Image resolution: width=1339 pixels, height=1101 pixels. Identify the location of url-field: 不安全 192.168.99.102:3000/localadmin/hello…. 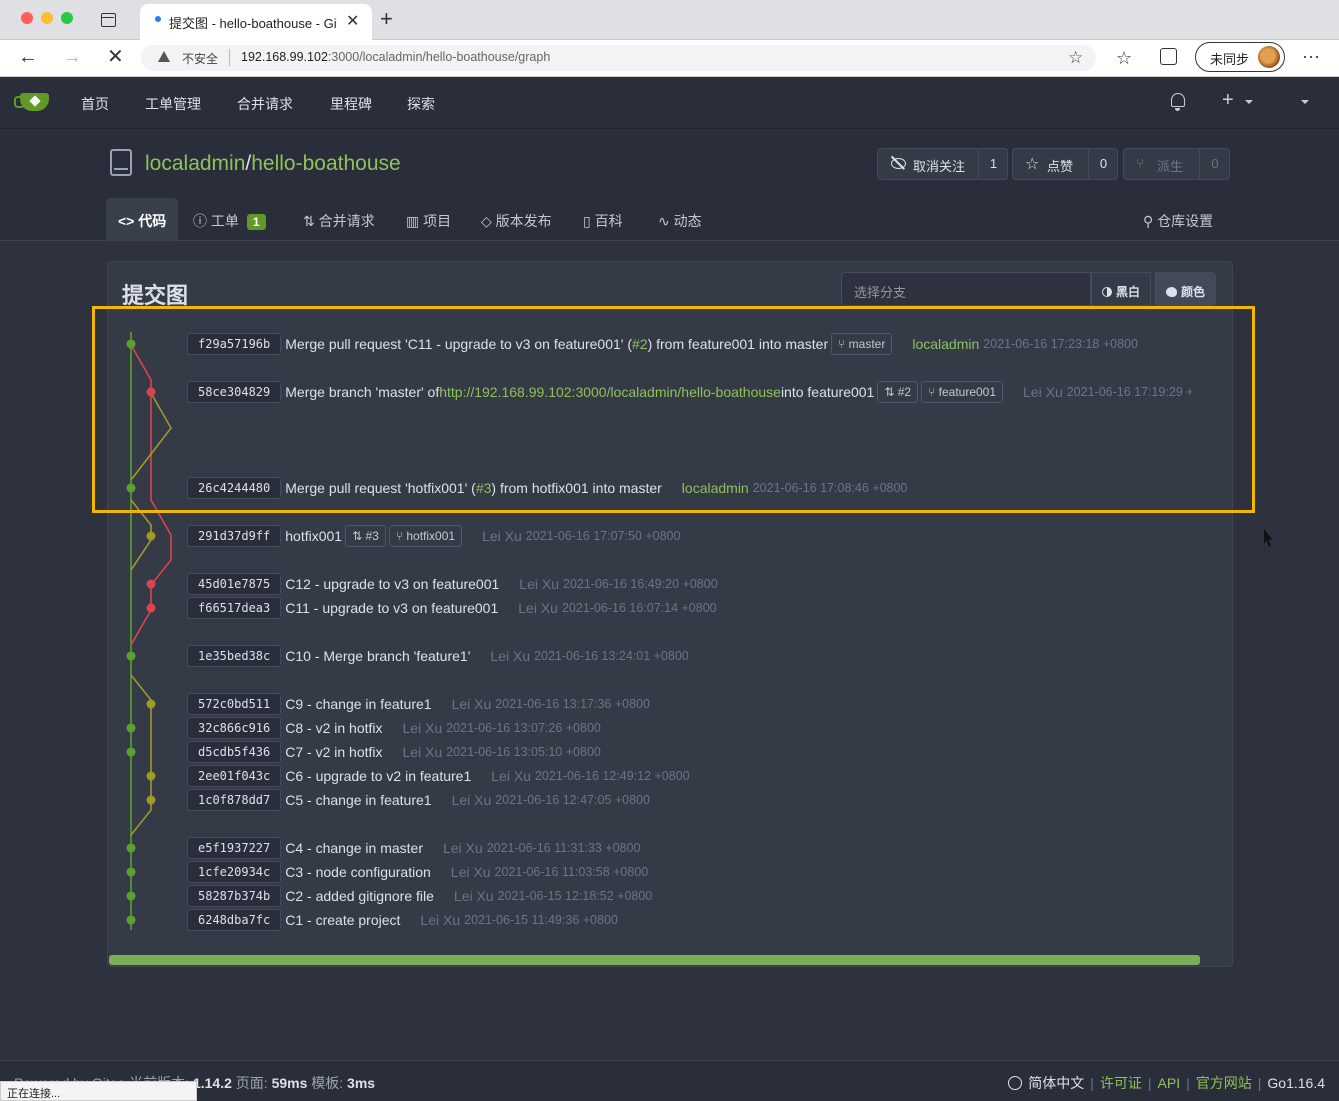
(618, 58).